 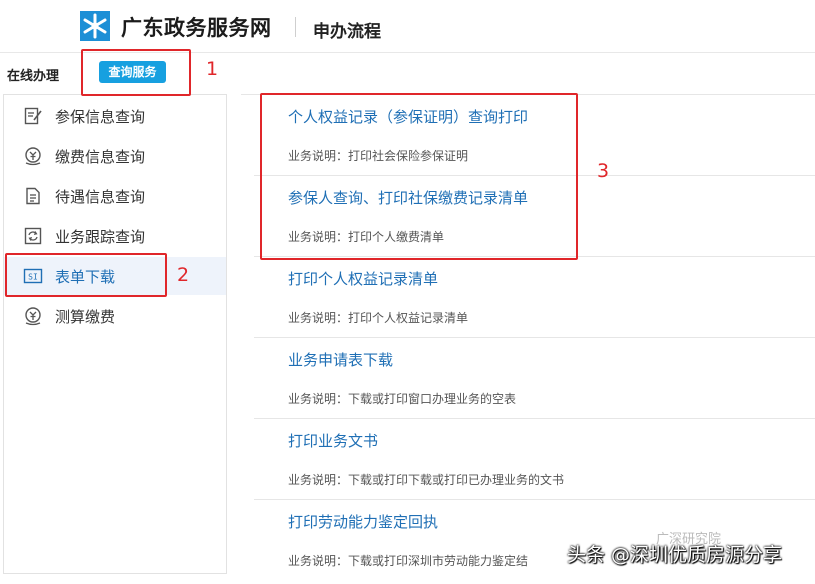 What do you see at coordinates (363, 278) in the screenshot?
I see `service-link: 打印个人权益记录清单` at bounding box center [363, 278].